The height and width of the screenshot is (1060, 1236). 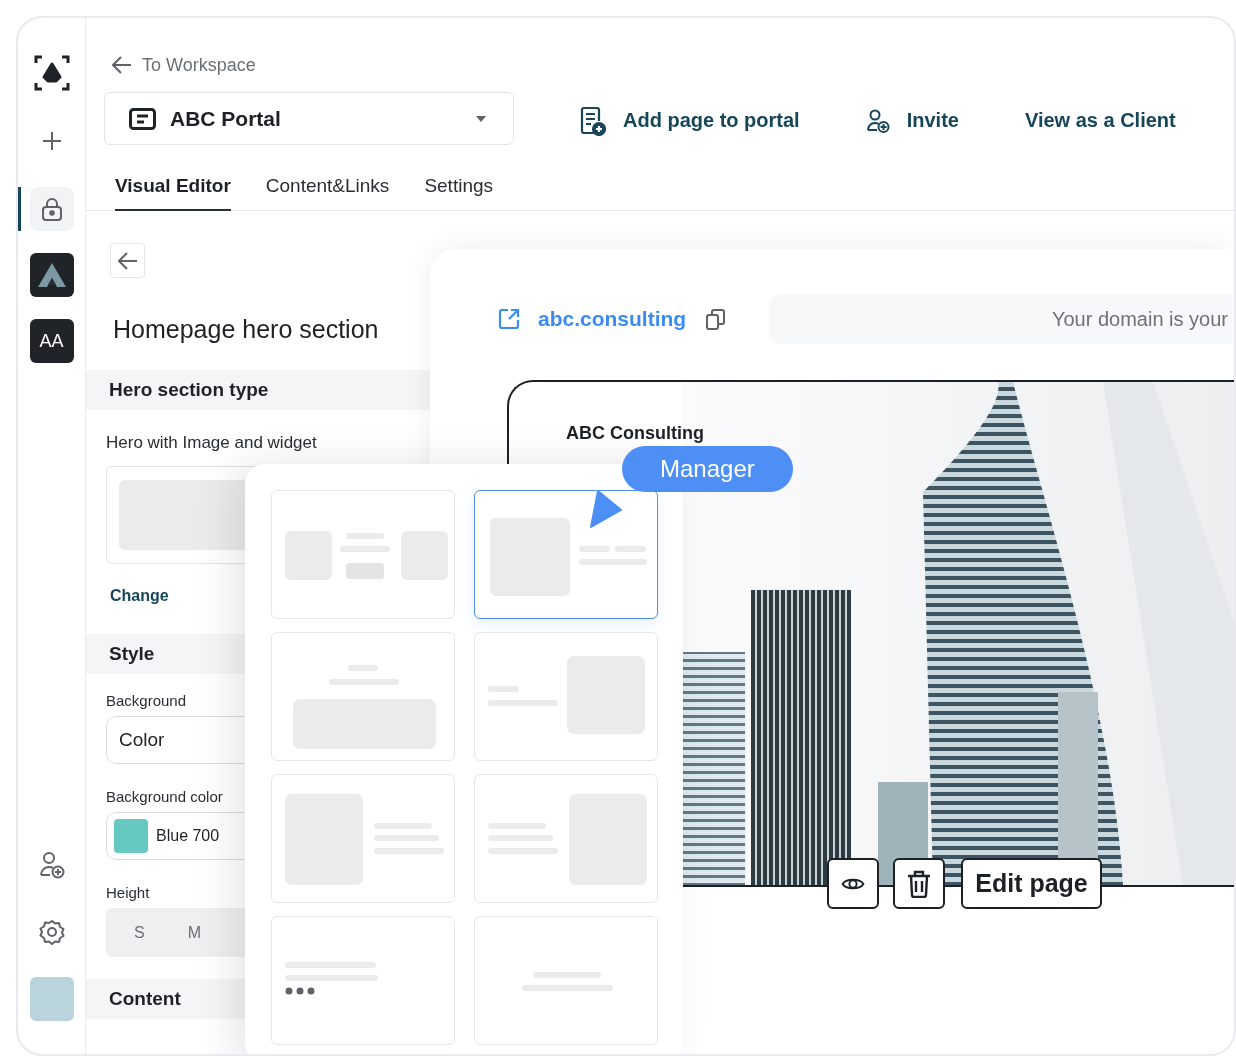 What do you see at coordinates (1031, 883) in the screenshot?
I see `edit-page-button: Edit page` at bounding box center [1031, 883].